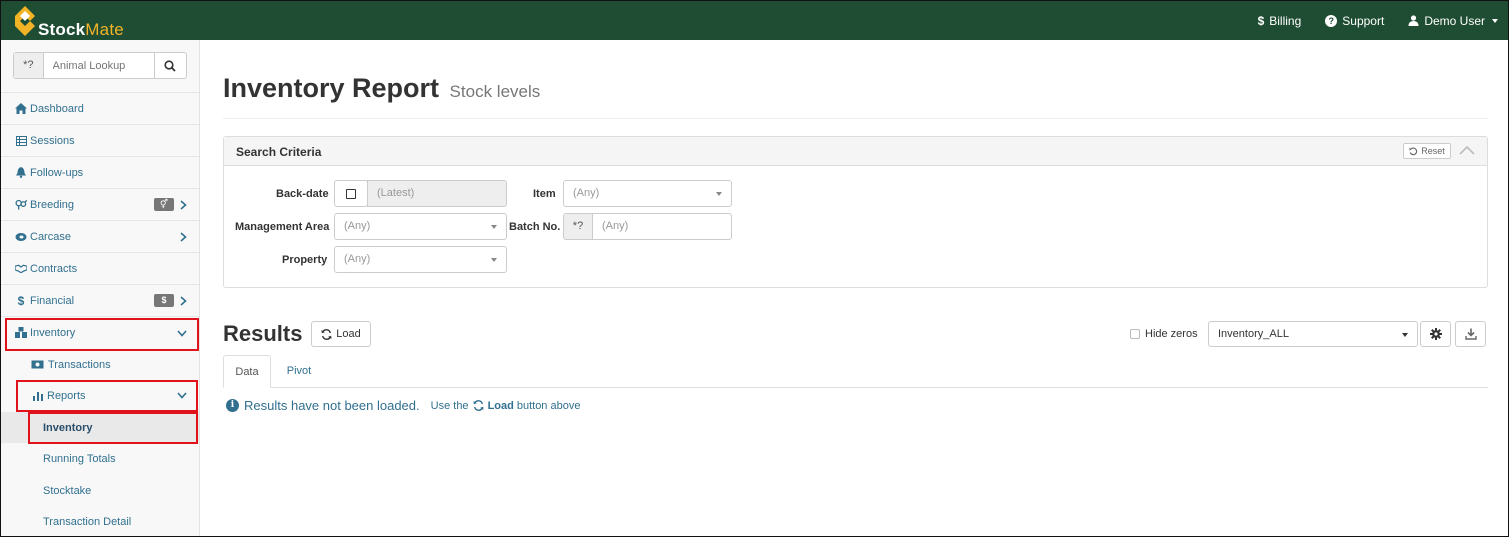 This screenshot has height=537, width=1509. I want to click on not-loaded-text: Results have not been loaded., so click(332, 405).